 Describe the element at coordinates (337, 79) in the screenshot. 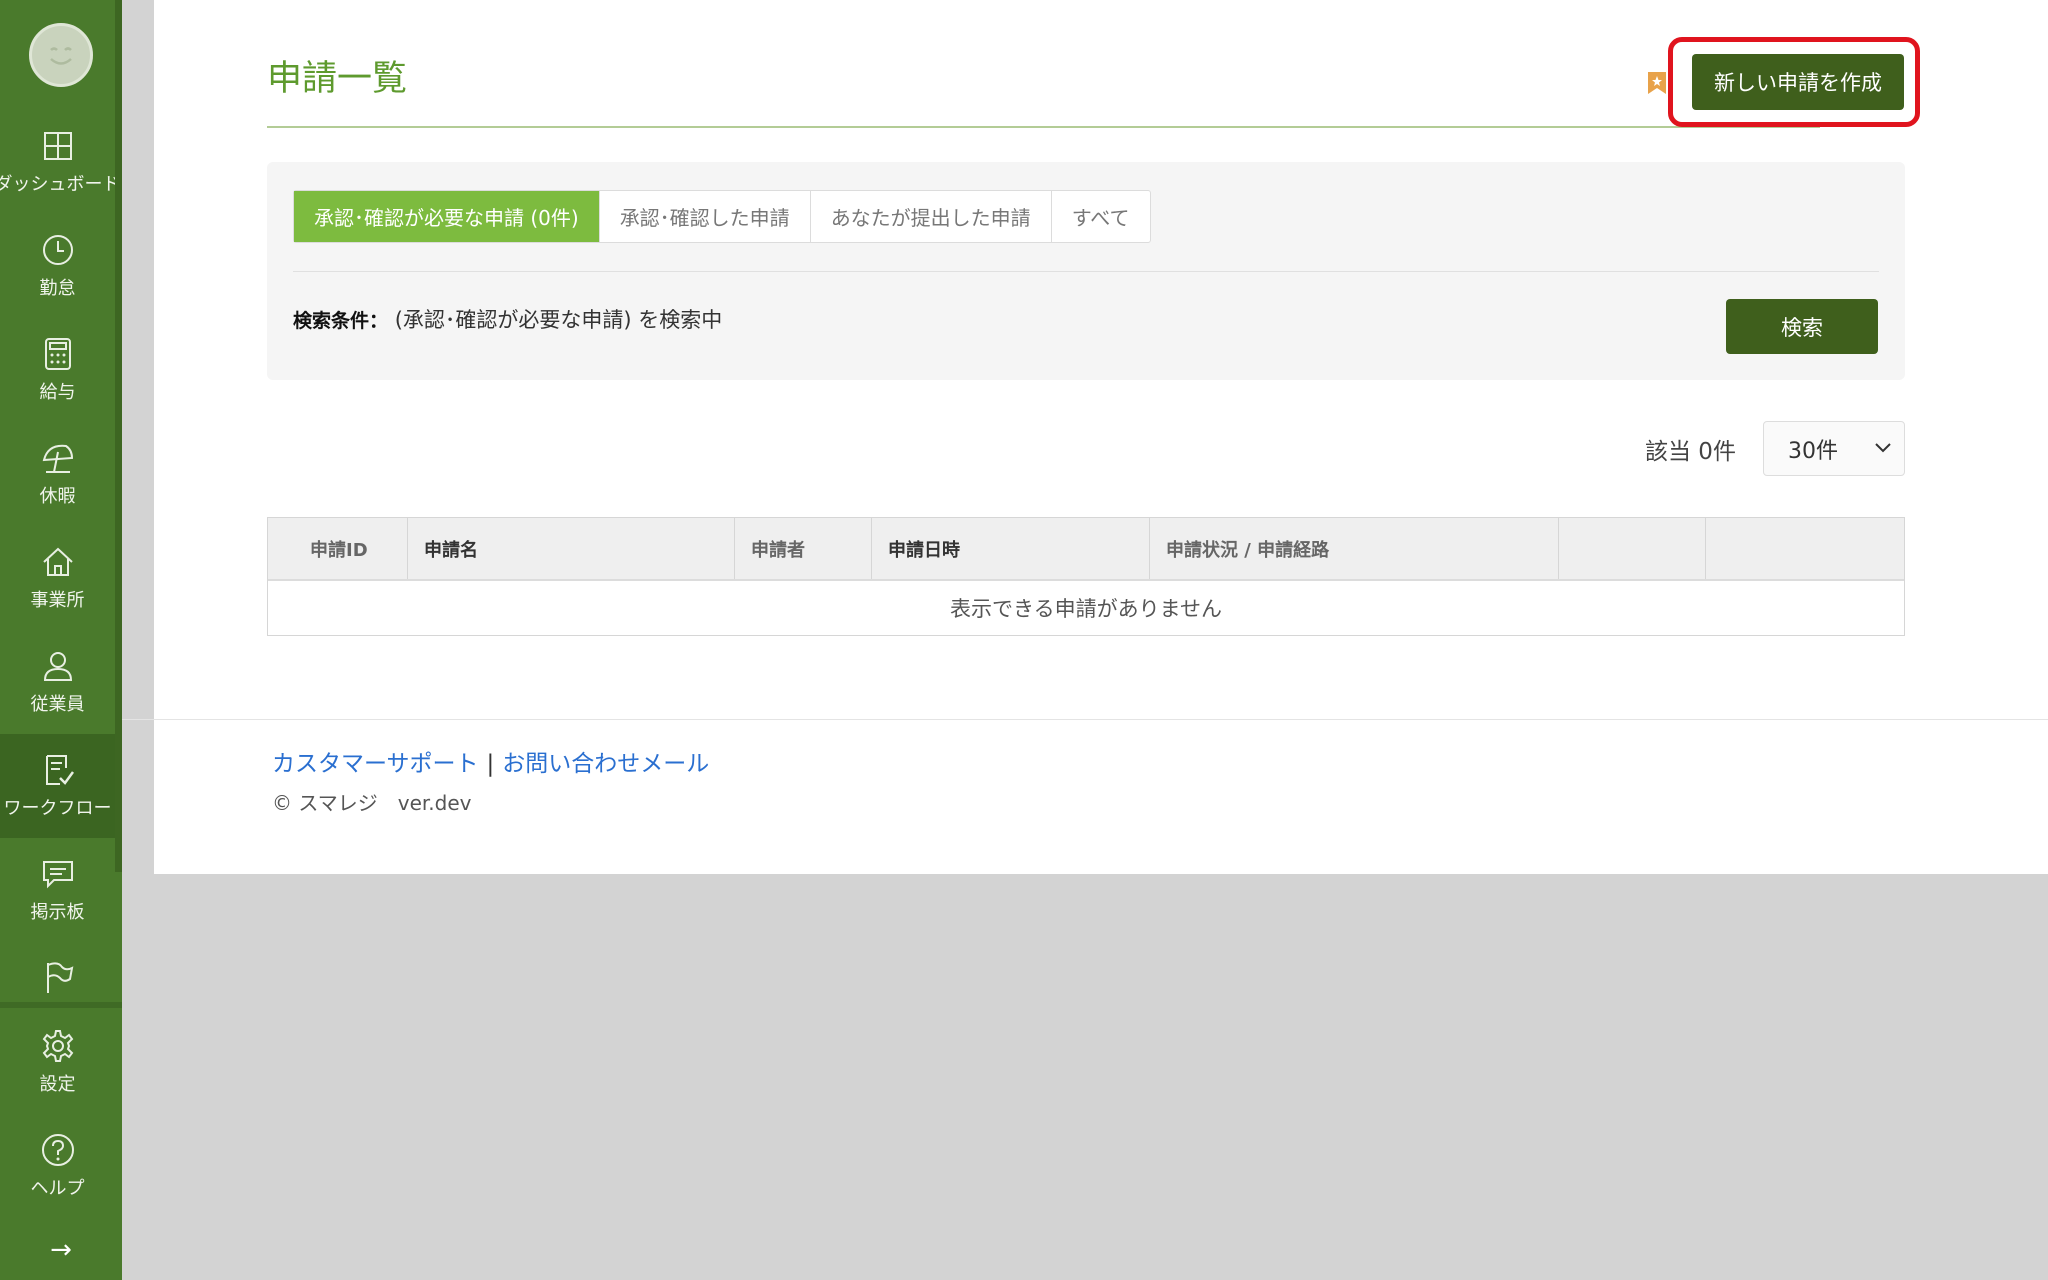

I see `page-title: 申請一覧` at that location.